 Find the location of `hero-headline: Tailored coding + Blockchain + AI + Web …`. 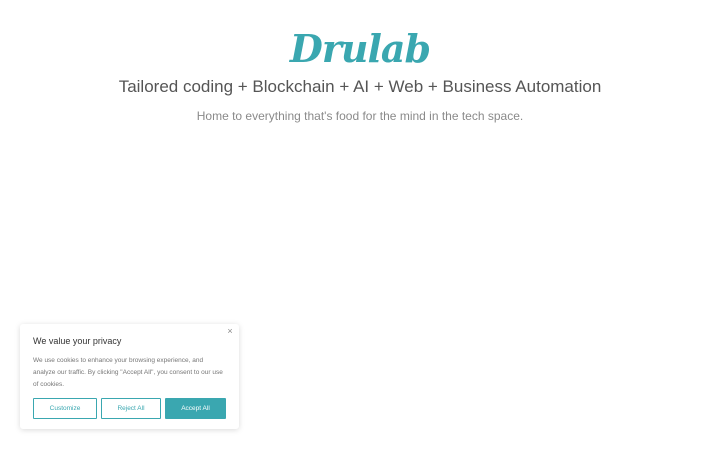

hero-headline: Tailored coding + Blockchain + AI + Web … is located at coordinates (360, 86).